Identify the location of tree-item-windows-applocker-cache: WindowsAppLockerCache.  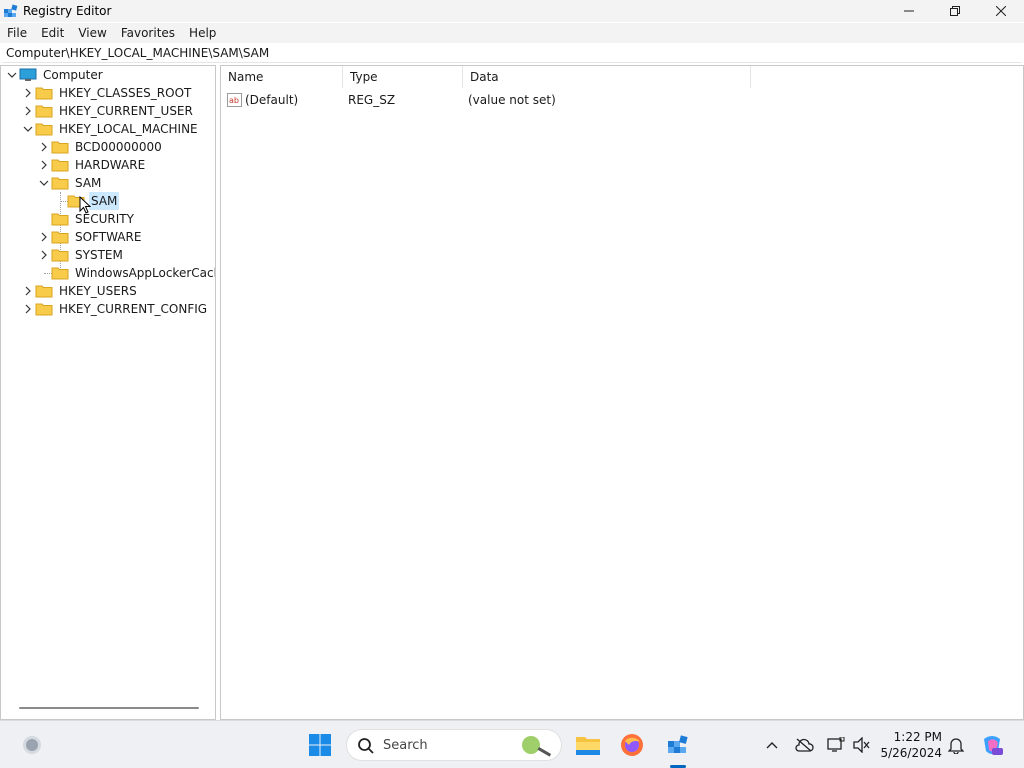
(133, 273).